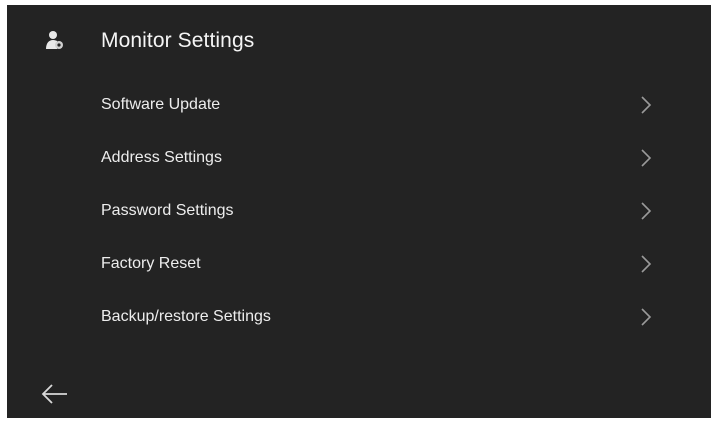 Image resolution: width=718 pixels, height=423 pixels. Describe the element at coordinates (167, 210) in the screenshot. I see `menu-item-label: Password Settings` at that location.